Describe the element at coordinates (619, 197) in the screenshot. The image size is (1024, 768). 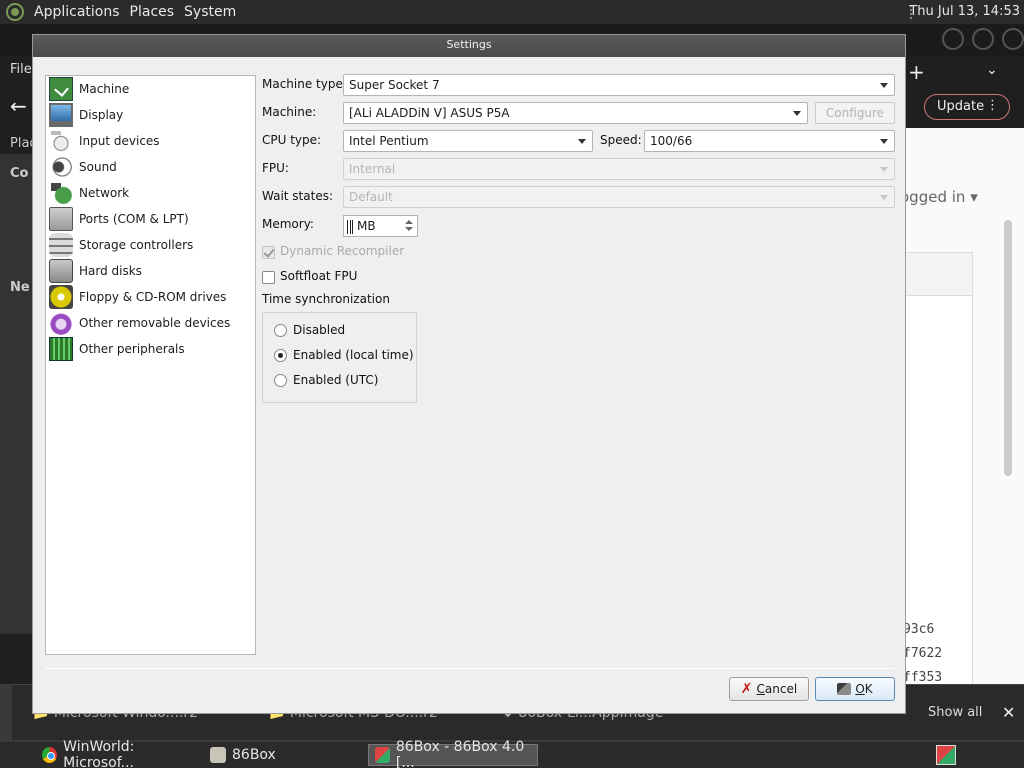
I see `wait-states-select: Default` at that location.